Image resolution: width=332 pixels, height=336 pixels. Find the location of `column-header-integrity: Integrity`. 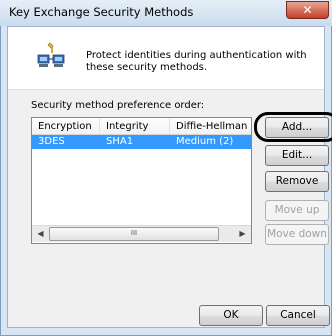

column-header-integrity: Integrity is located at coordinates (135, 126).